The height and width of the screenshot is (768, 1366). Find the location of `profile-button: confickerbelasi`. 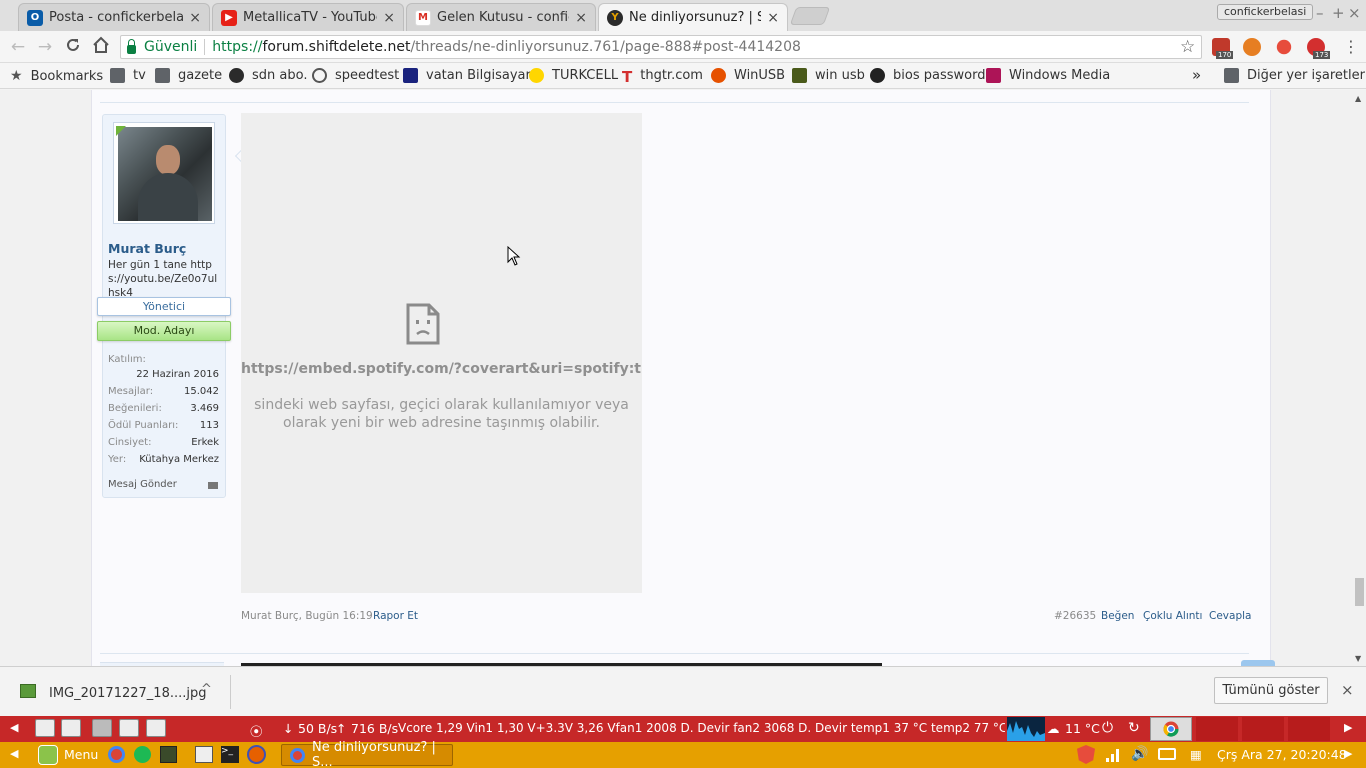

profile-button: confickerbelasi is located at coordinates (1265, 12).